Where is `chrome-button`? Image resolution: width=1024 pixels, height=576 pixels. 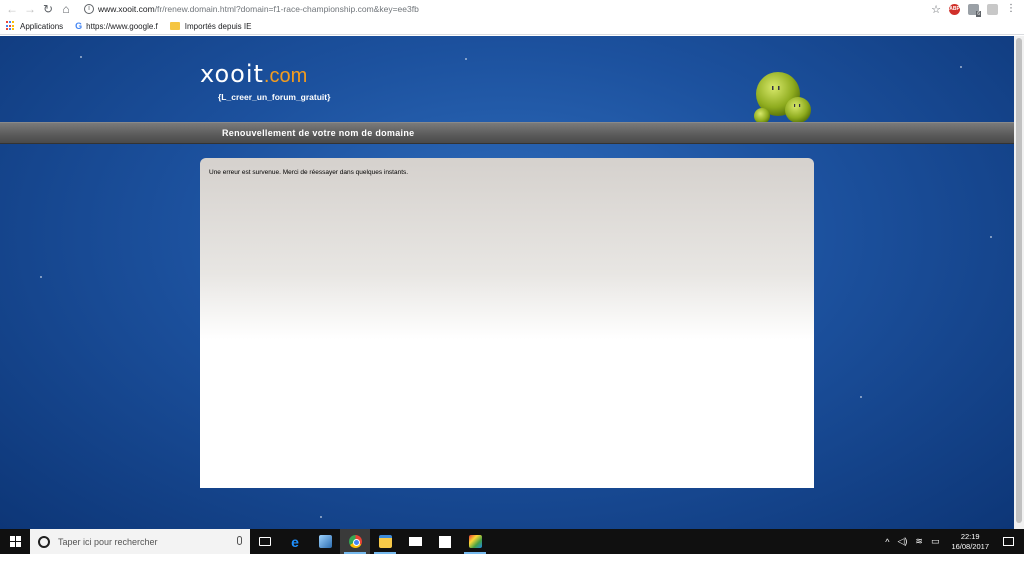
chrome-button is located at coordinates (355, 541).